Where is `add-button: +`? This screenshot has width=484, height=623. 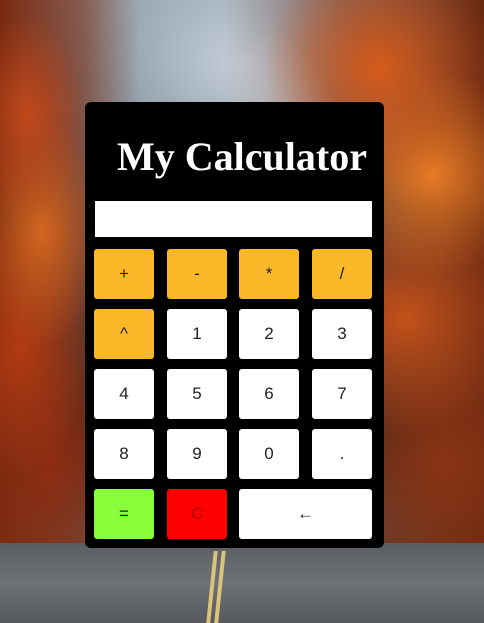
add-button: + is located at coordinates (124, 274).